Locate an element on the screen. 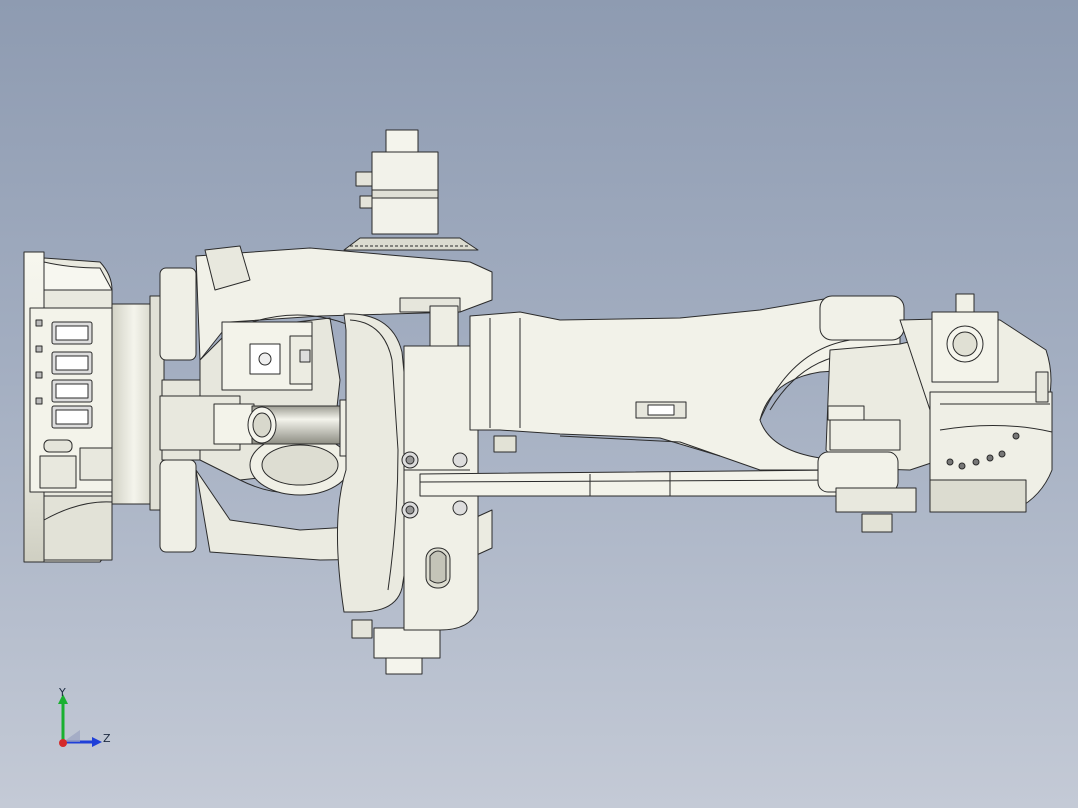 The height and width of the screenshot is (808, 1078). z-axis-label: Z is located at coordinates (107, 738).